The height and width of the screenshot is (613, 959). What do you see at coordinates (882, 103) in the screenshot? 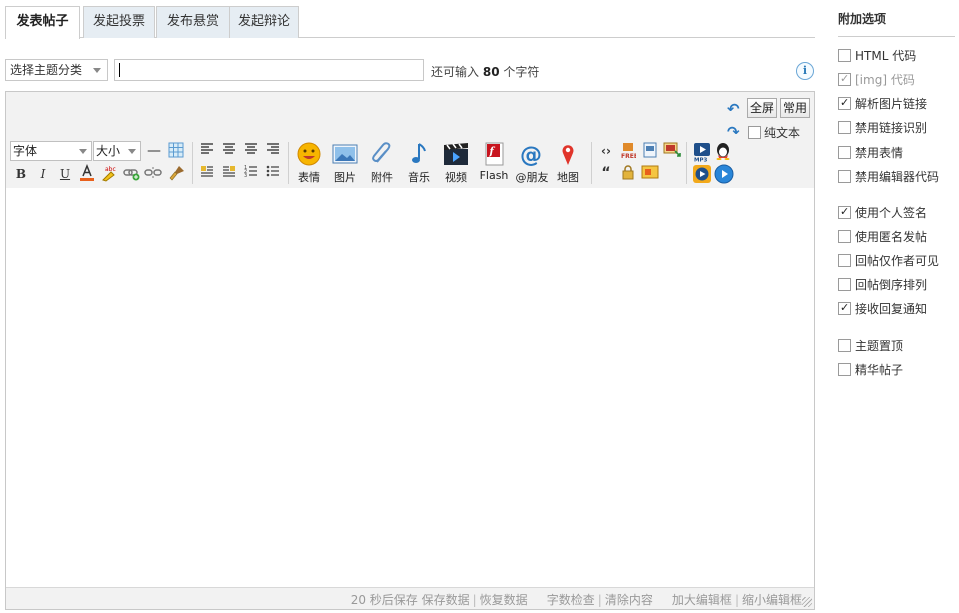
I see `option-parse-image-links: 解析图片链接` at bounding box center [882, 103].